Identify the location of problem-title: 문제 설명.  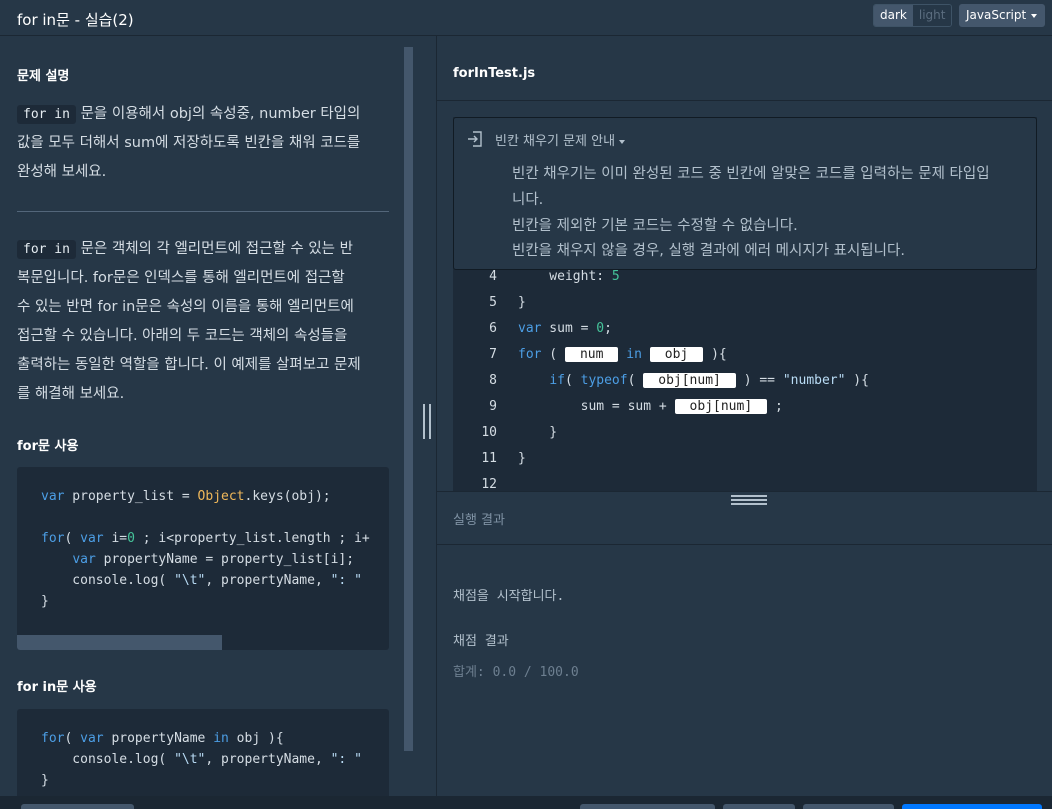
(43, 76).